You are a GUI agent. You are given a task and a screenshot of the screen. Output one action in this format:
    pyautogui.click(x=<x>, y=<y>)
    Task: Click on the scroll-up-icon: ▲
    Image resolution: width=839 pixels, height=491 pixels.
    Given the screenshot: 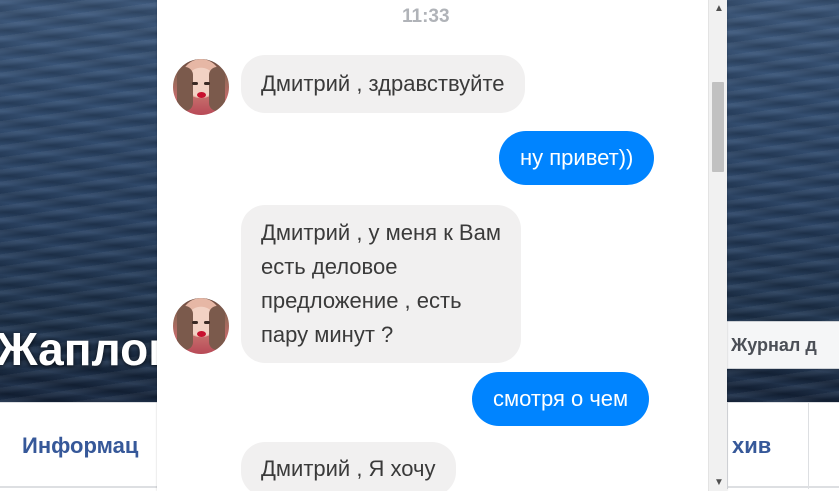 What is the action you would take?
    pyautogui.click(x=719, y=9)
    